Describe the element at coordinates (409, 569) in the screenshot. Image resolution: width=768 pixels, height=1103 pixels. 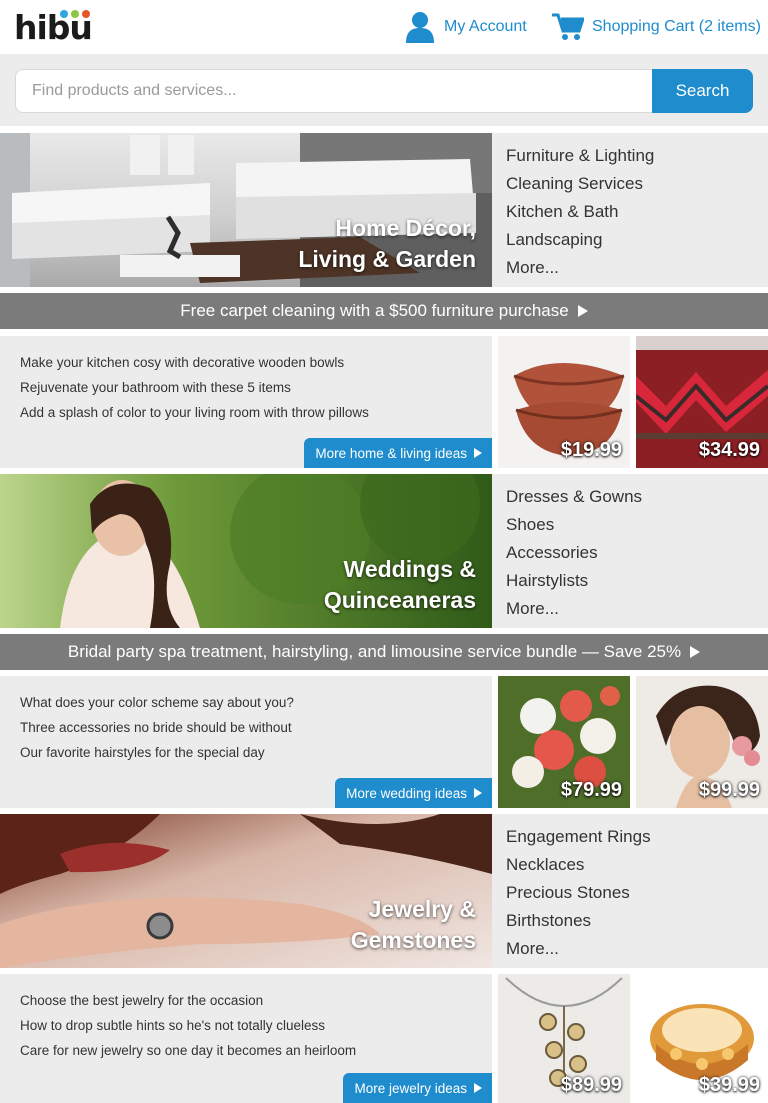
I see `hero-title-line: Weddings &` at that location.